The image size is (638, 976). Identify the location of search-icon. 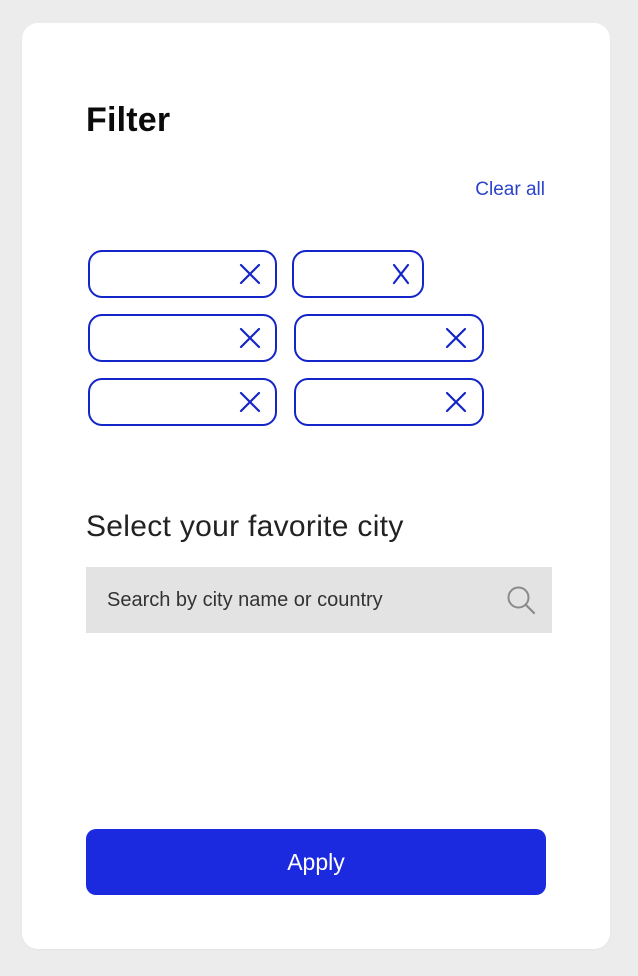
(521, 600).